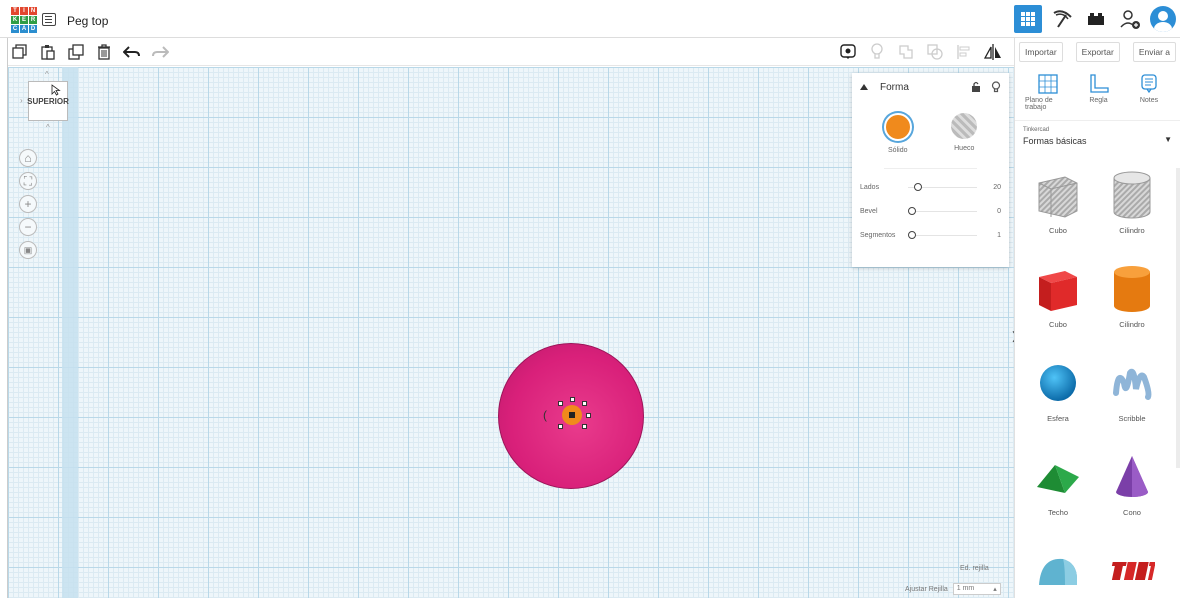  Describe the element at coordinates (965, 588) in the screenshot. I see `snap-grid-value: 1 mm` at that location.